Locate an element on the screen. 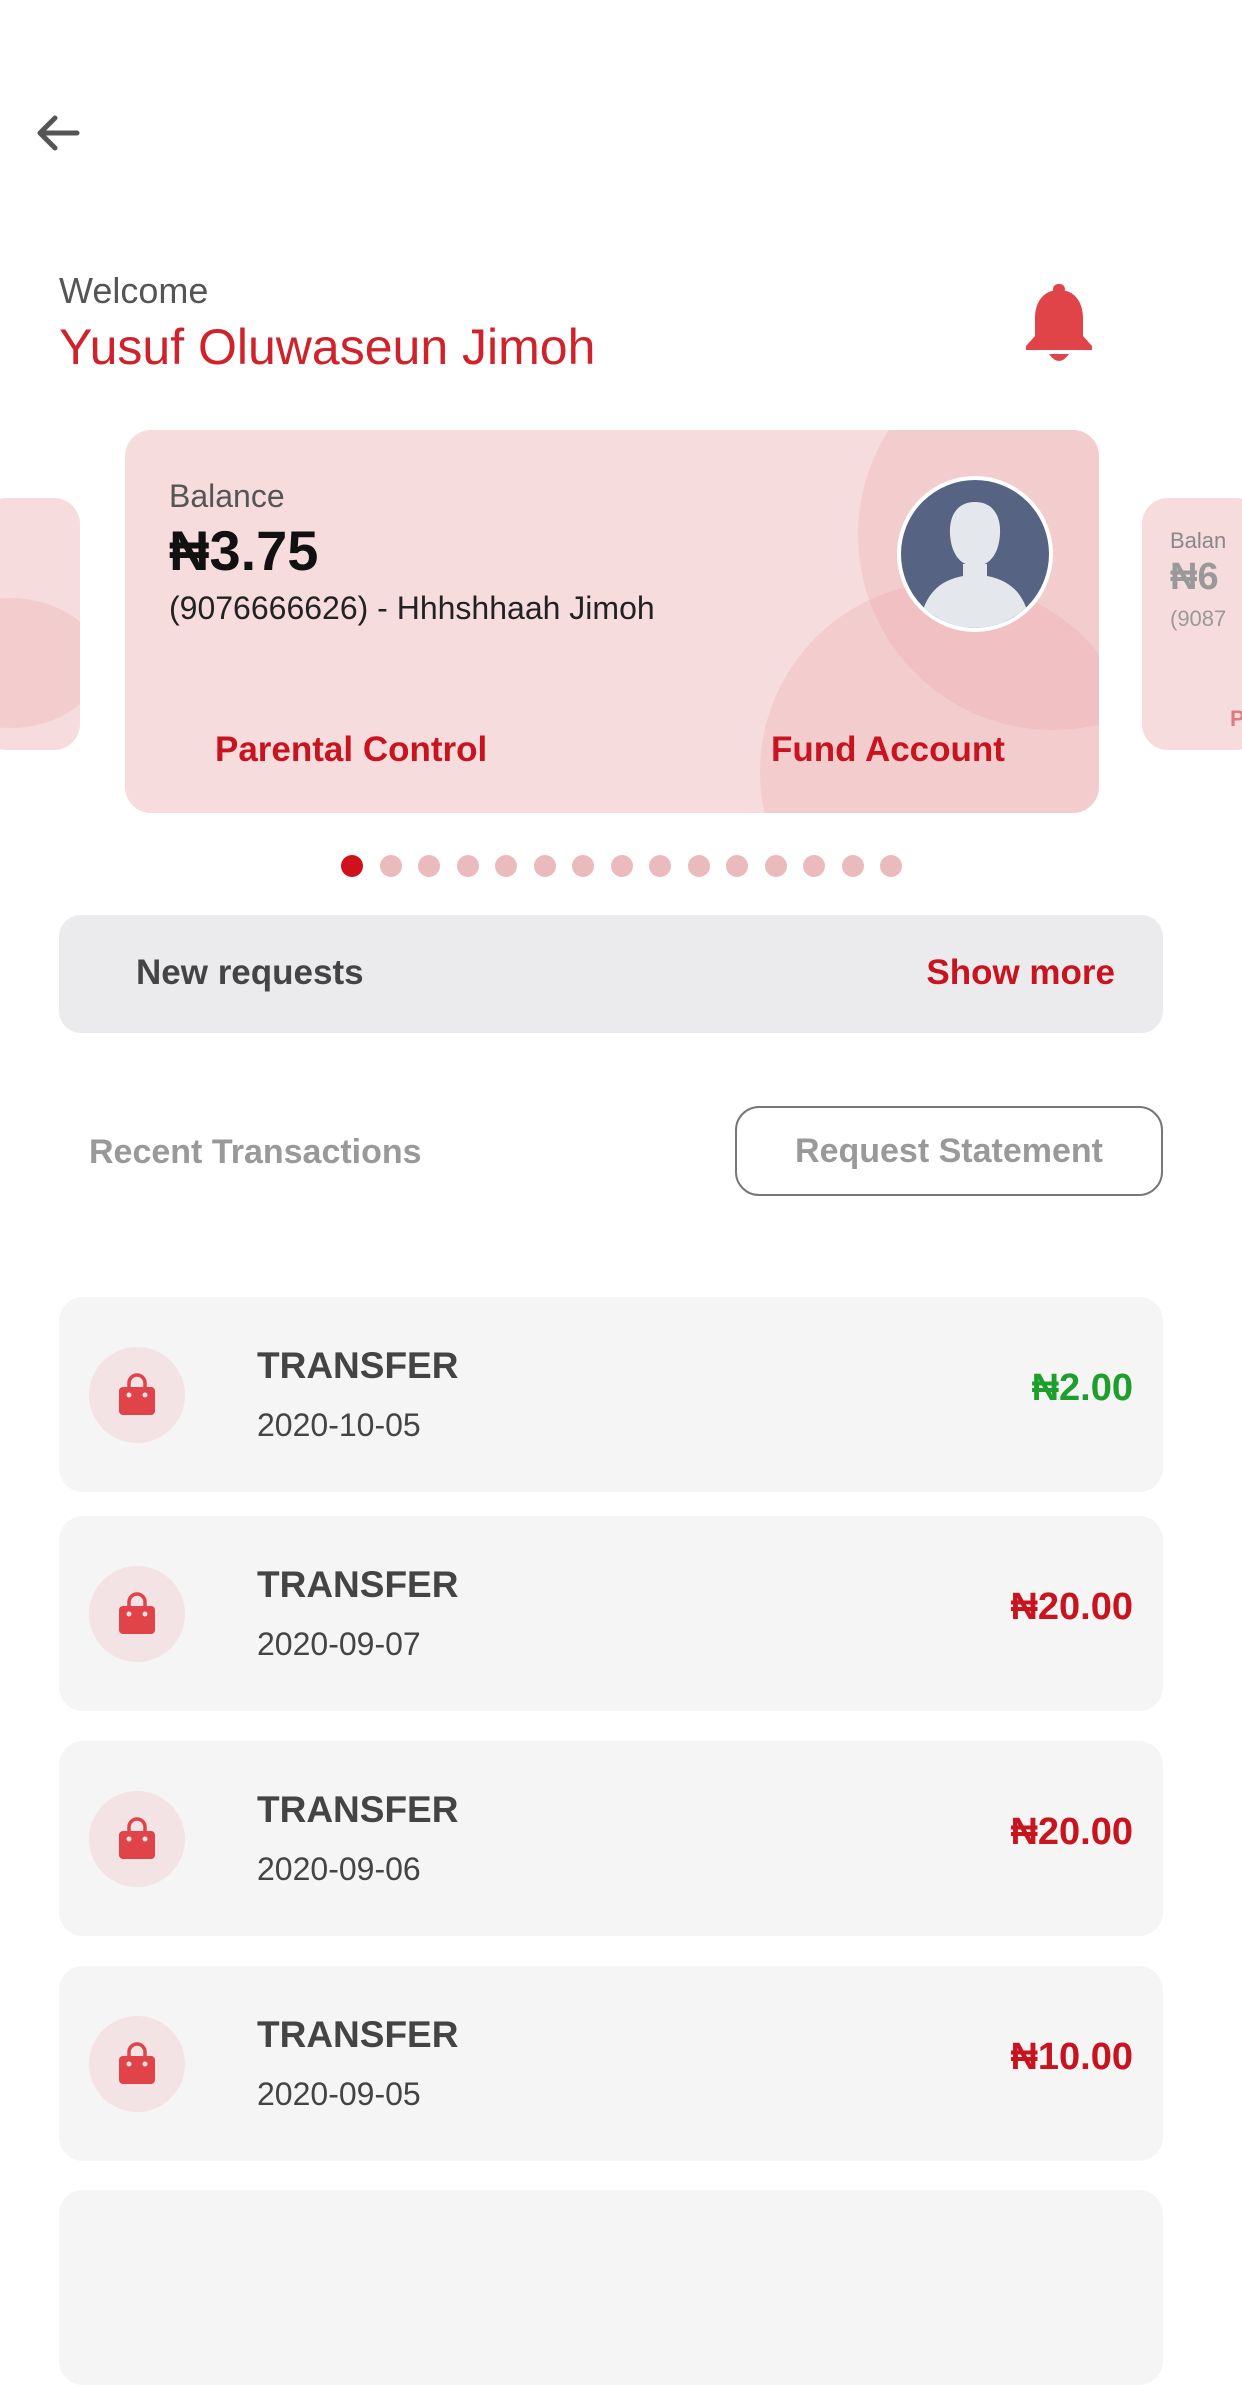  back-button is located at coordinates (58, 133).